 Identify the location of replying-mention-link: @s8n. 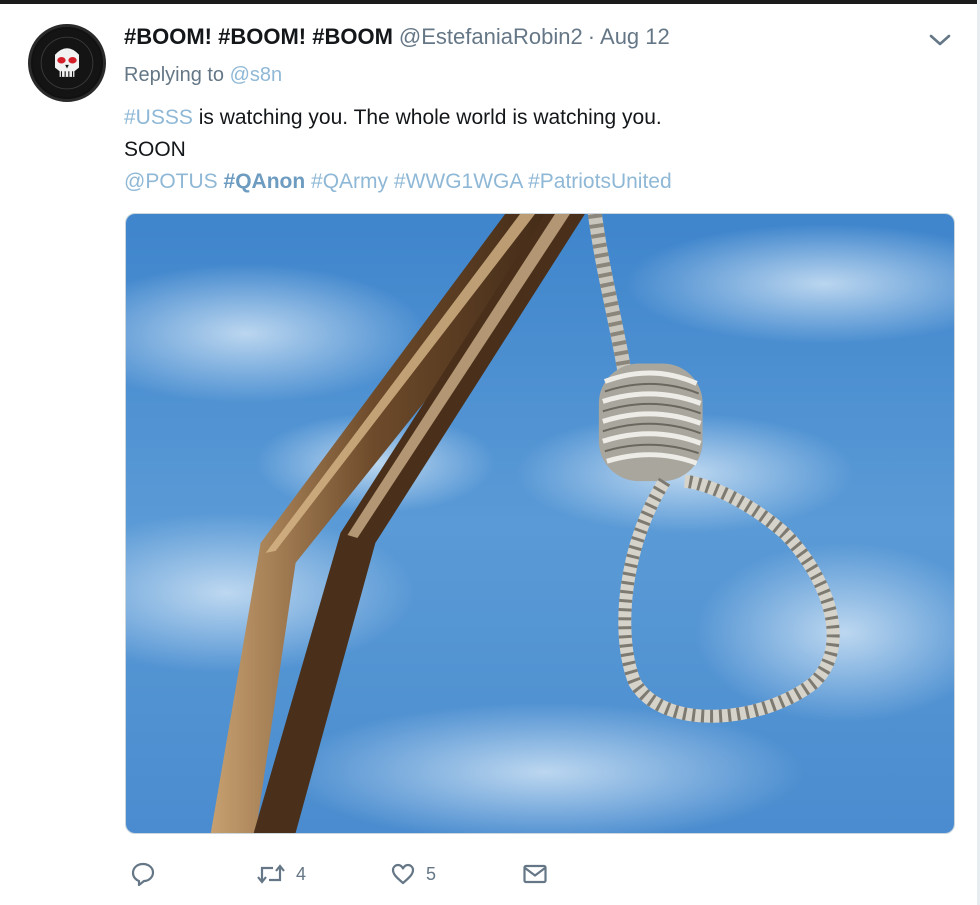
(256, 75).